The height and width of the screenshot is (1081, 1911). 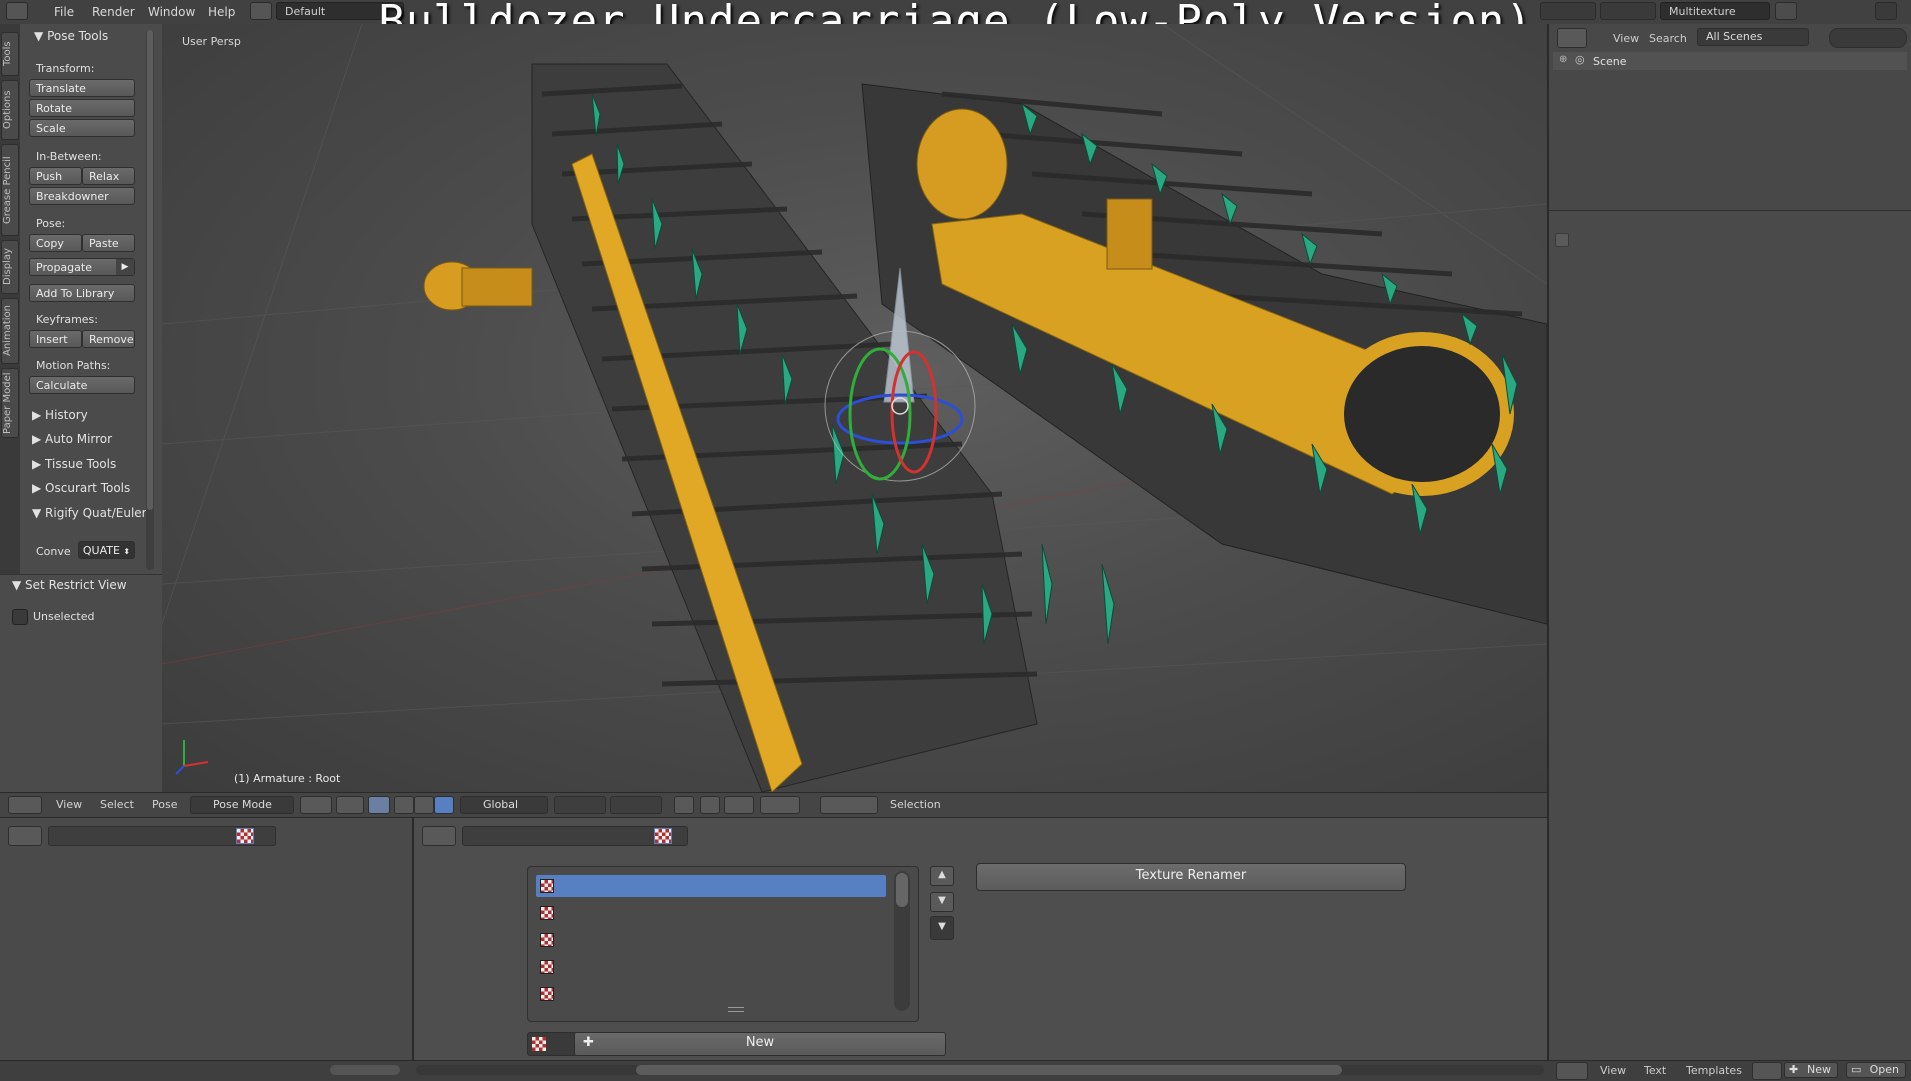 I want to click on history-panel-header: ▶ History, so click(x=60, y=415).